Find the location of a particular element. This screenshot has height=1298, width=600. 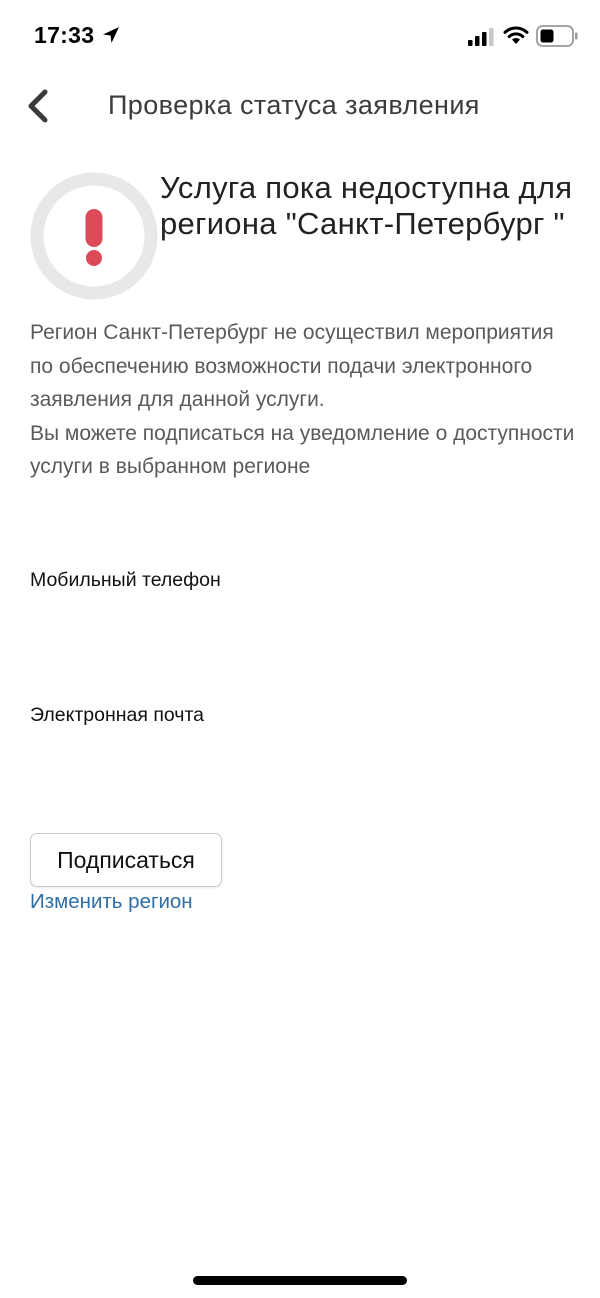

alert-icon is located at coordinates (94, 236).